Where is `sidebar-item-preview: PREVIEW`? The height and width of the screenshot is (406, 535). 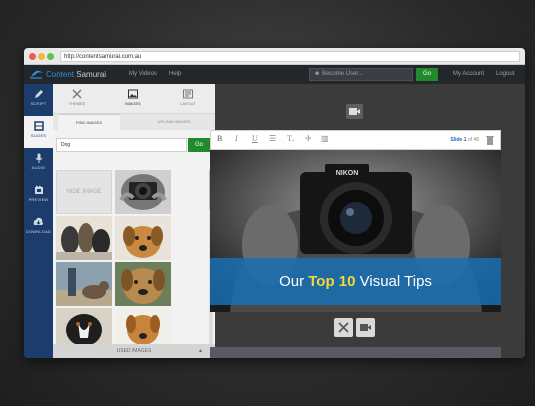
sidebar-item-preview: PREVIEW is located at coordinates (38, 196).